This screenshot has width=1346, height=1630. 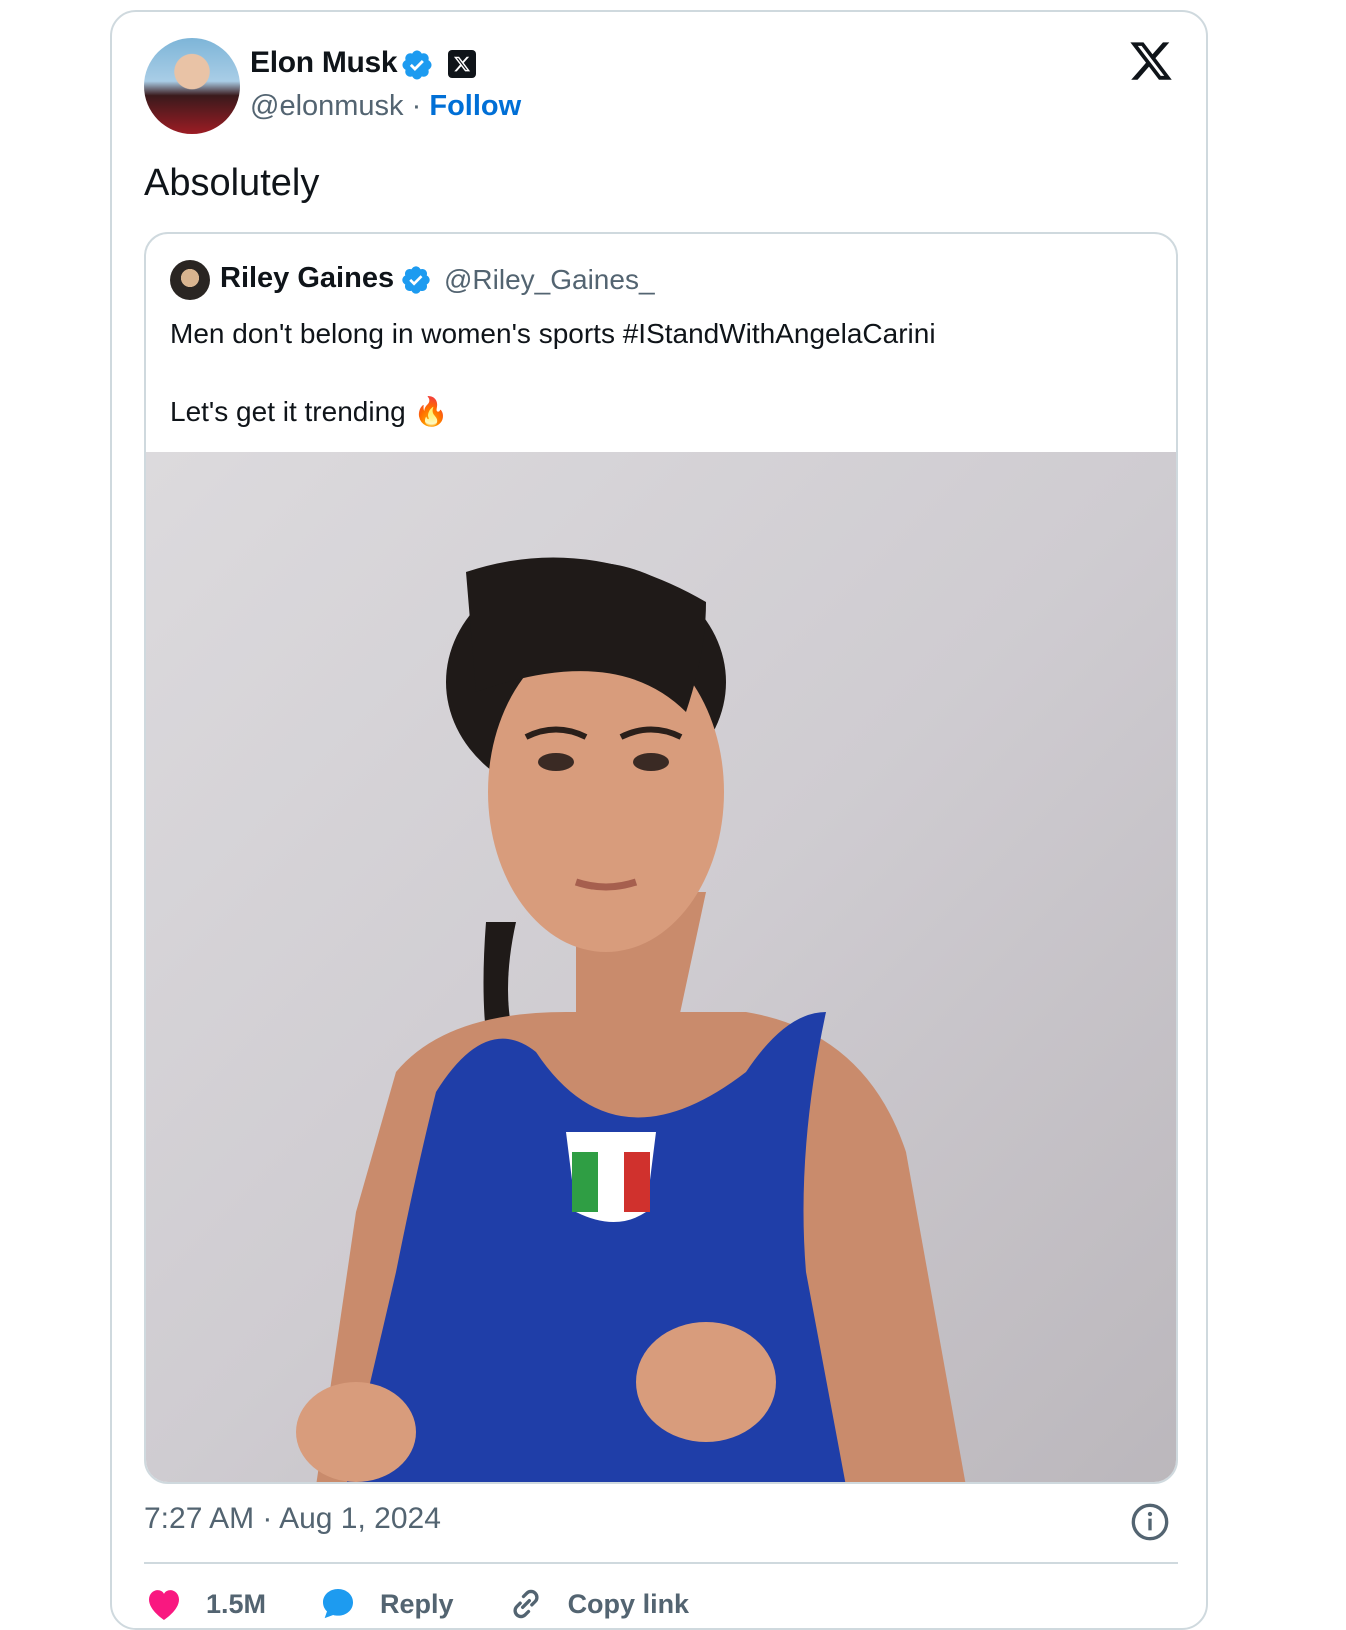 I want to click on x-logo-icon, so click(x=1151, y=61).